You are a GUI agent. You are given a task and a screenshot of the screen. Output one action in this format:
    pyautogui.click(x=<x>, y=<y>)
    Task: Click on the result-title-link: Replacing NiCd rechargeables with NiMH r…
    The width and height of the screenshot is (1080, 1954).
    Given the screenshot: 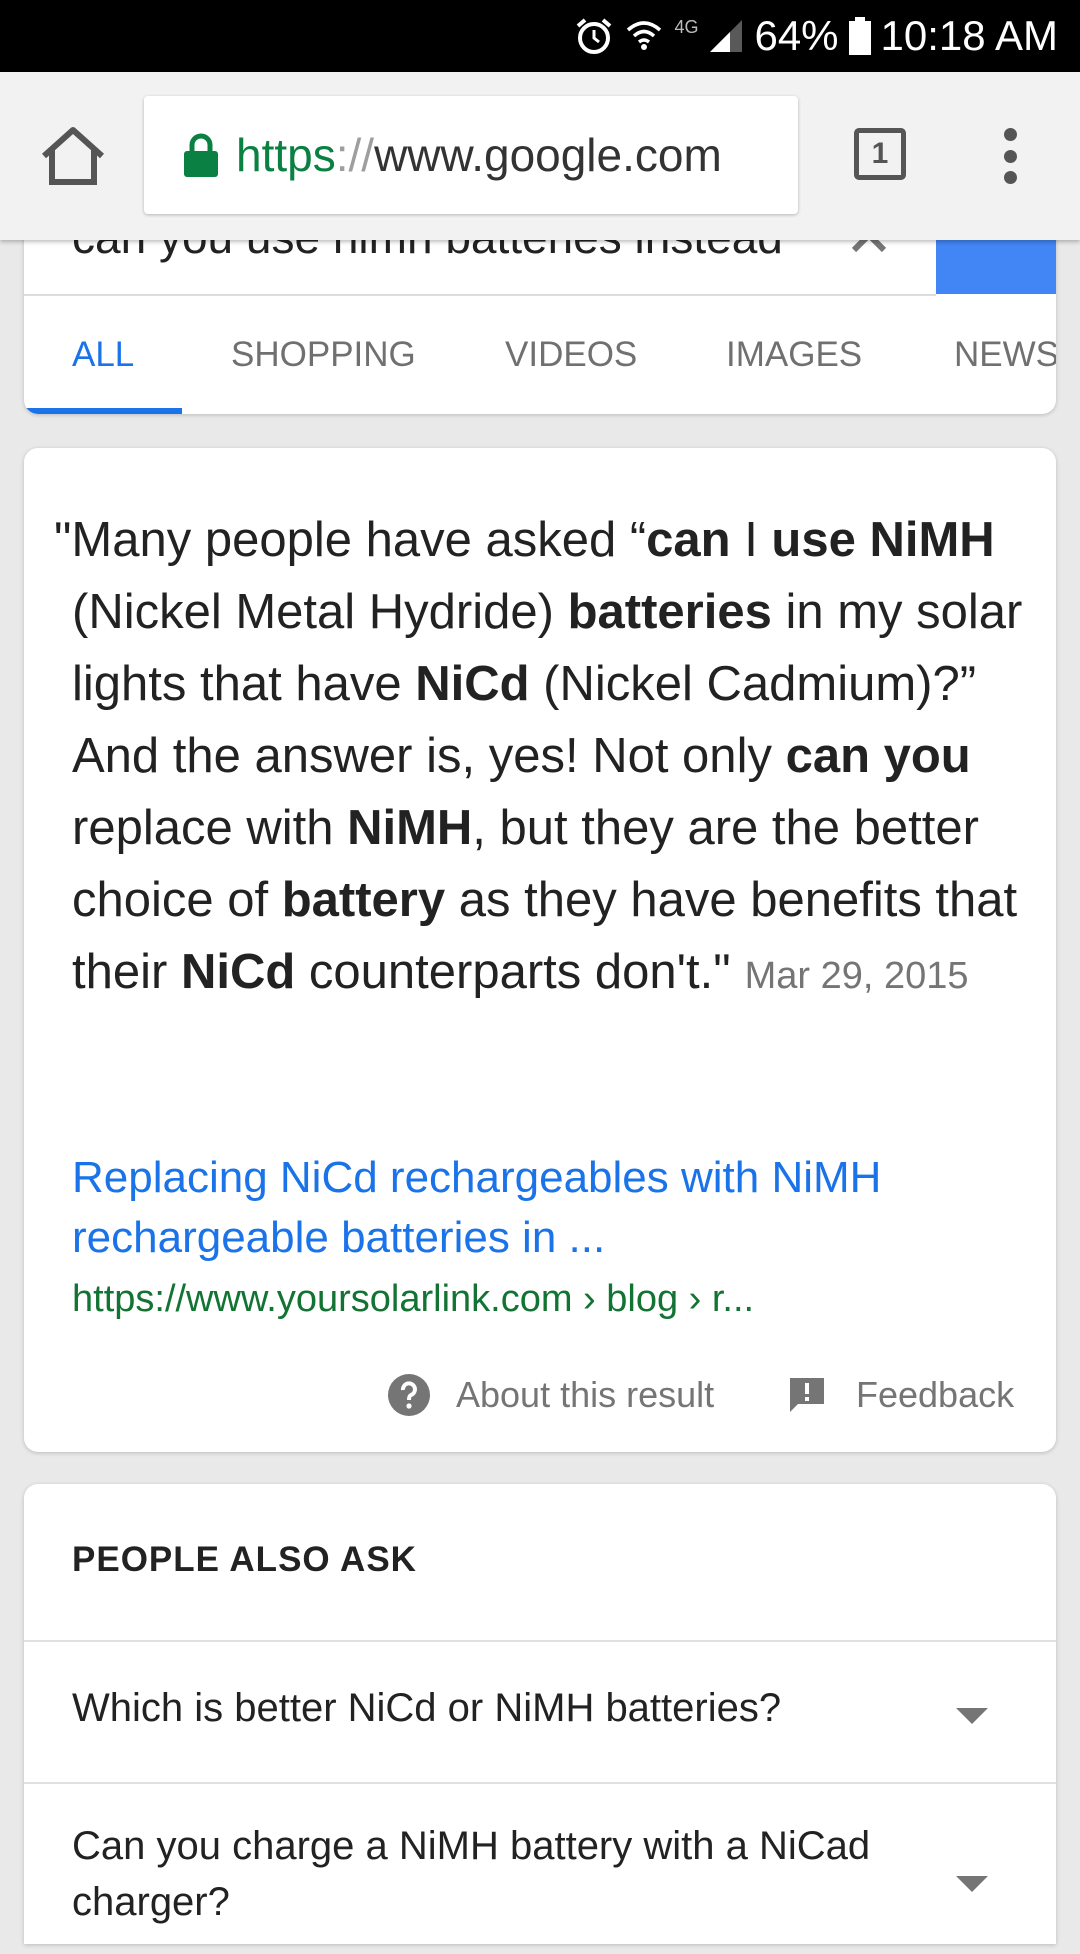 What is the action you would take?
    pyautogui.click(x=542, y=1208)
    